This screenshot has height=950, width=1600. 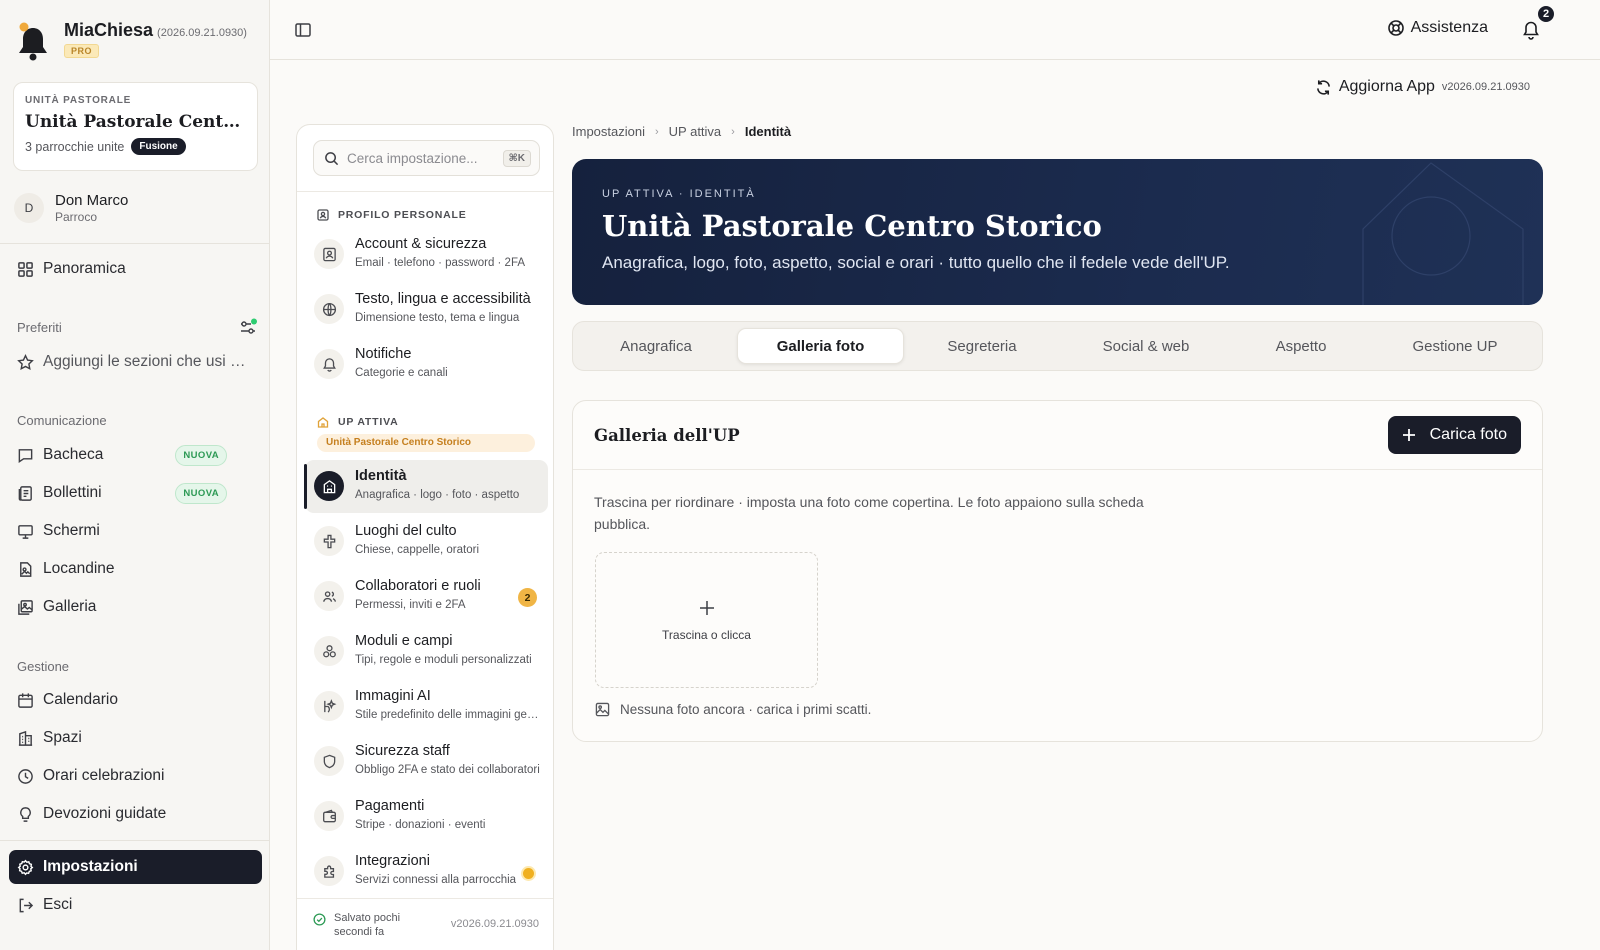 I want to click on pro-badge: PRO, so click(x=82, y=51).